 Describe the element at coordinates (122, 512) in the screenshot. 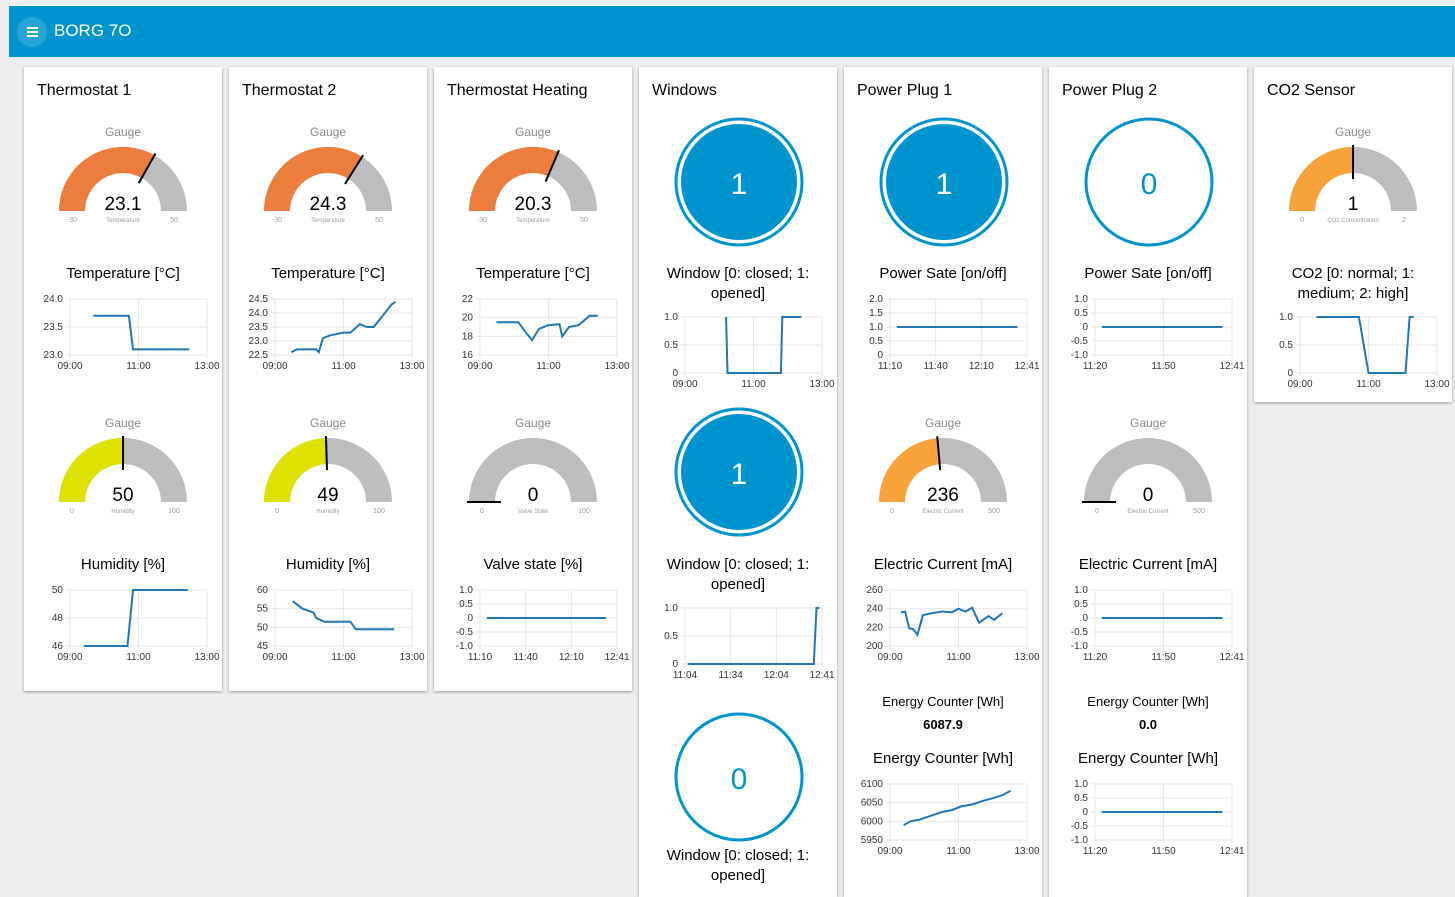

I see `gauge-unit-label: Humidity` at that location.